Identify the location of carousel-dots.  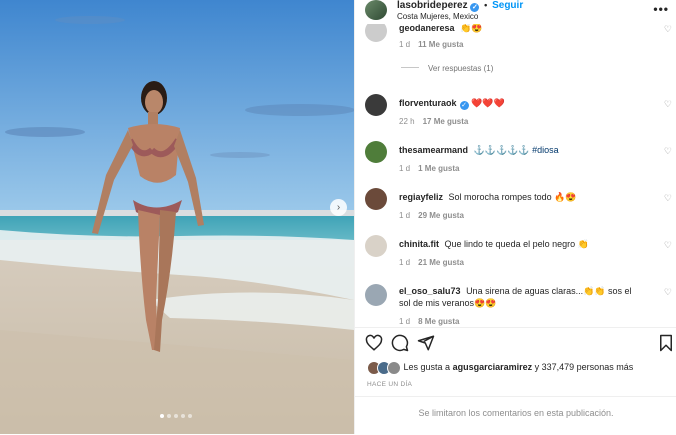
(176, 416).